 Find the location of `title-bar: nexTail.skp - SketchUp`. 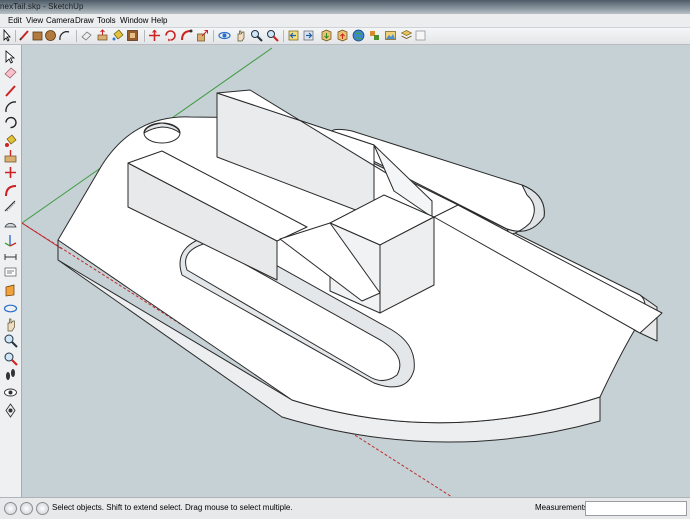

title-bar: nexTail.skp - SketchUp is located at coordinates (345, 7).